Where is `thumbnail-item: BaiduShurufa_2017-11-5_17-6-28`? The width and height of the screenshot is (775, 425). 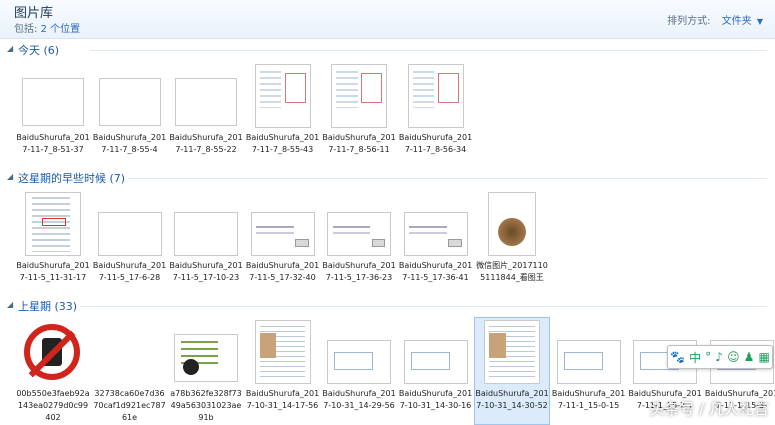
thumbnail-item: BaiduShurufa_2017-11-5_17-6-28 is located at coordinates (130, 243).